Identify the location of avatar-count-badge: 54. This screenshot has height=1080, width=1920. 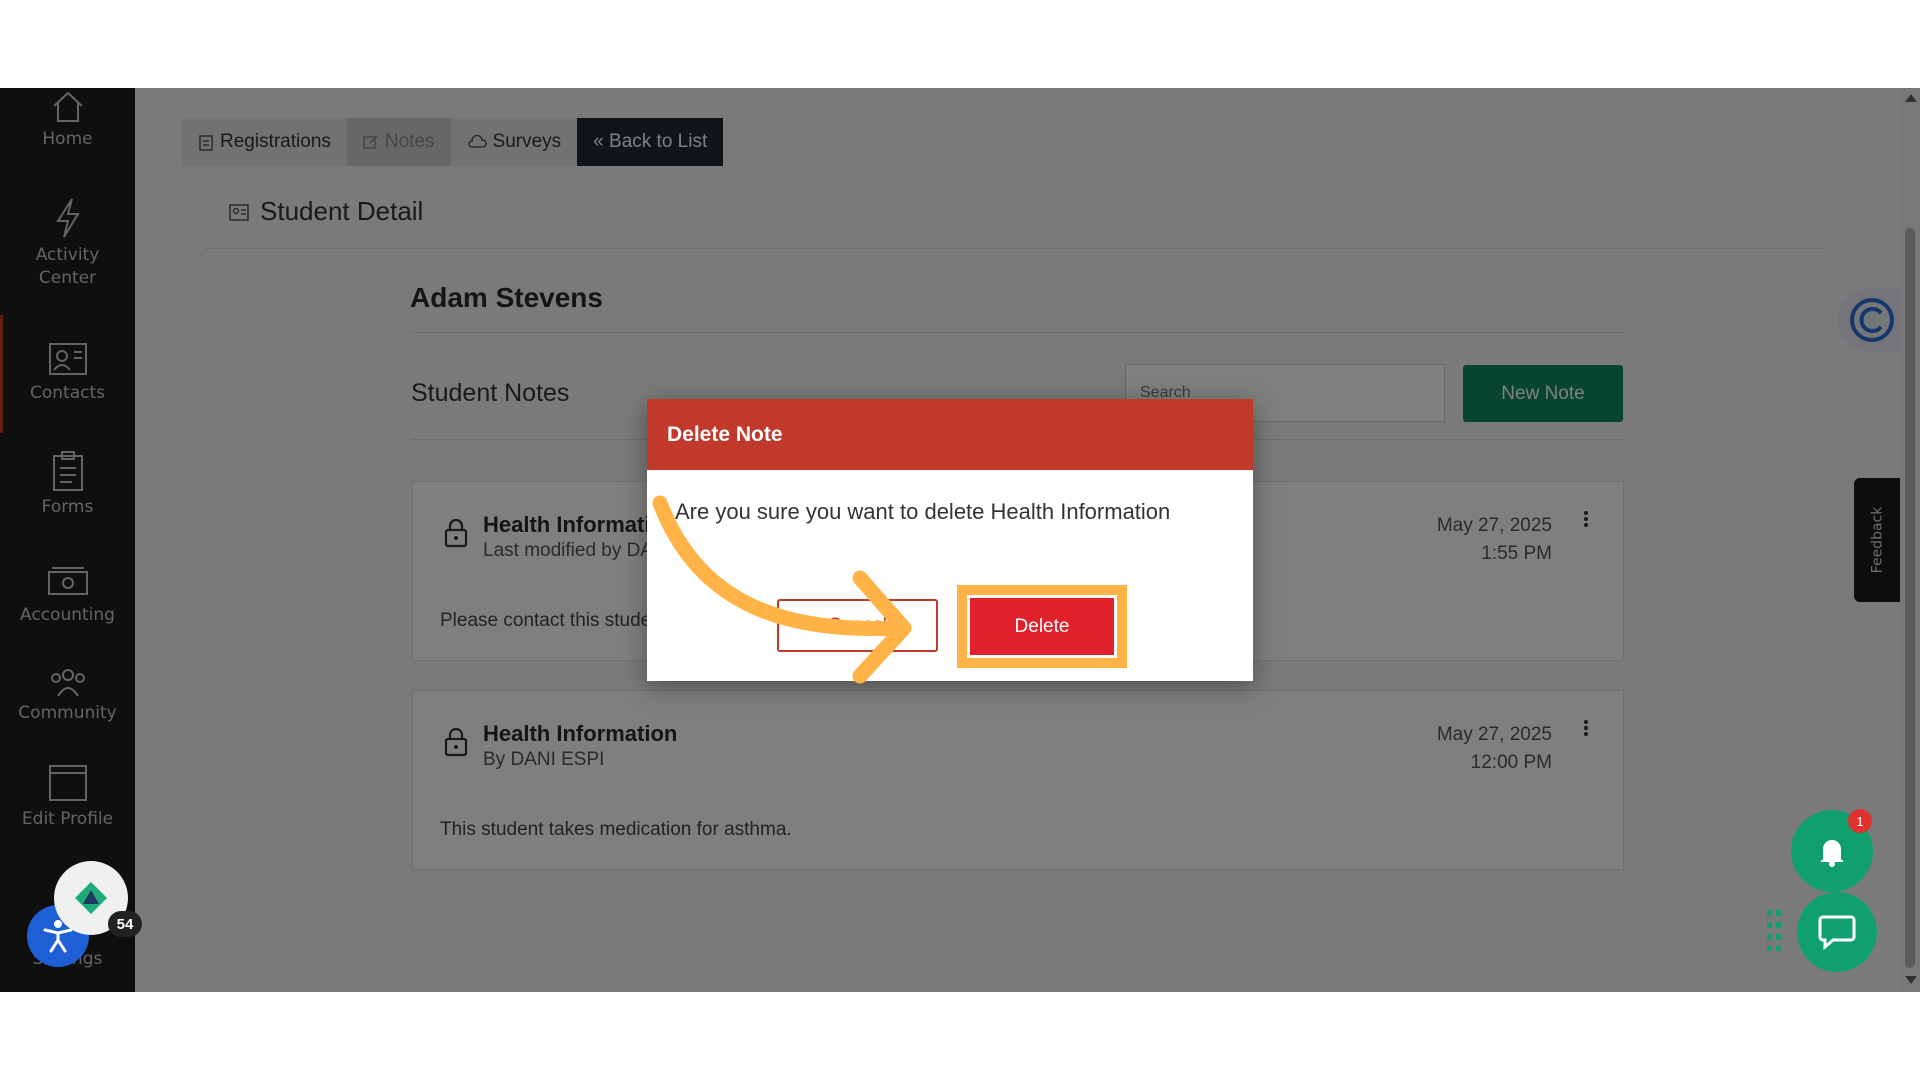
(125, 924).